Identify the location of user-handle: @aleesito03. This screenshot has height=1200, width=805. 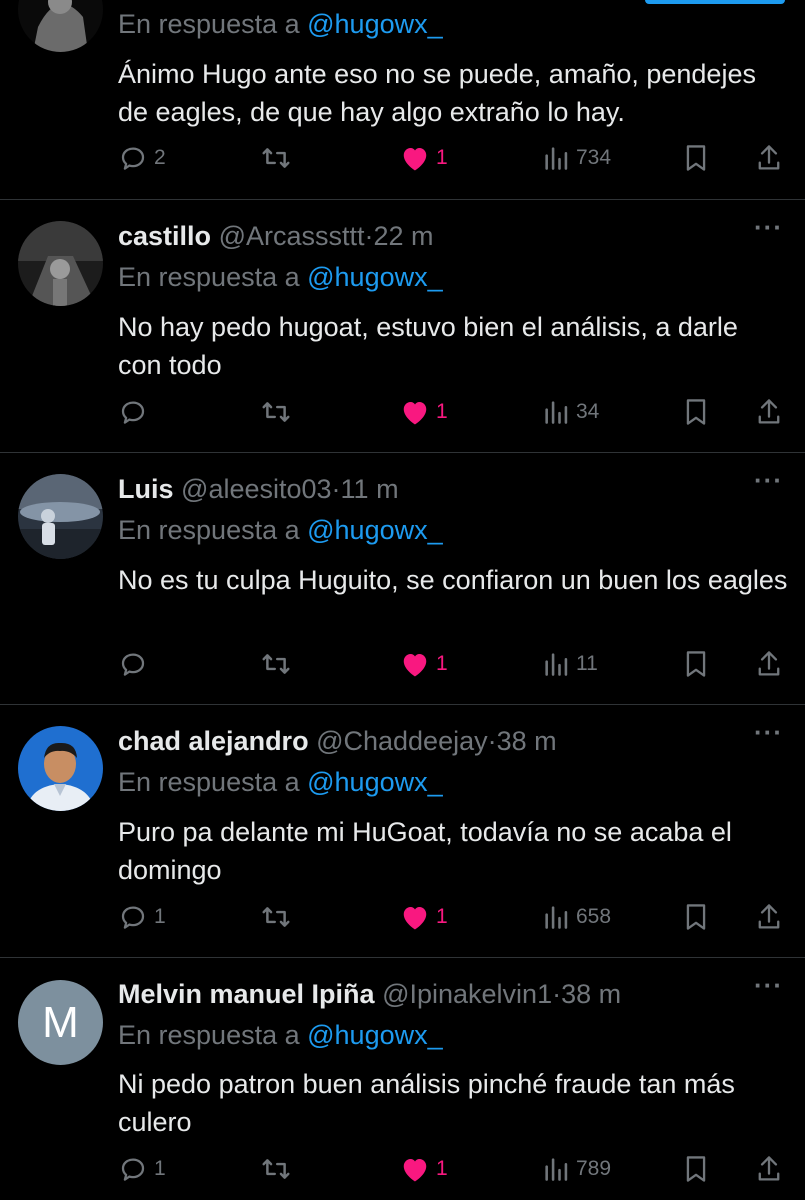
(256, 489).